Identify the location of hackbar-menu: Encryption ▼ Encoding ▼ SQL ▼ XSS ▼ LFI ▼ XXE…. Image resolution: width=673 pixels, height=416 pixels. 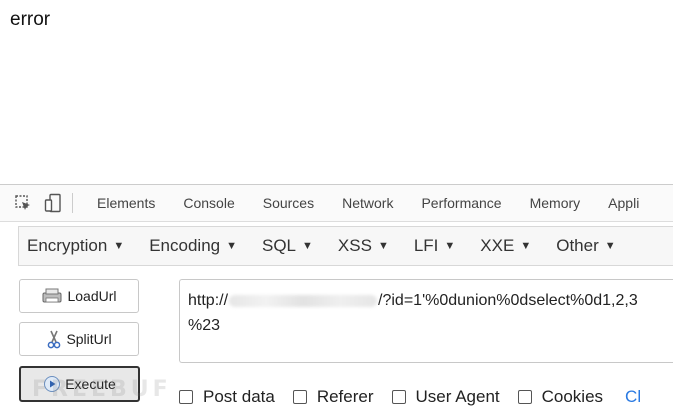
(345, 246).